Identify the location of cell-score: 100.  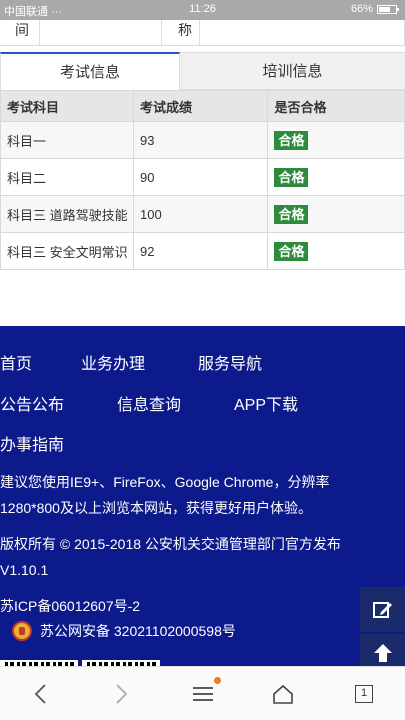
(200, 214).